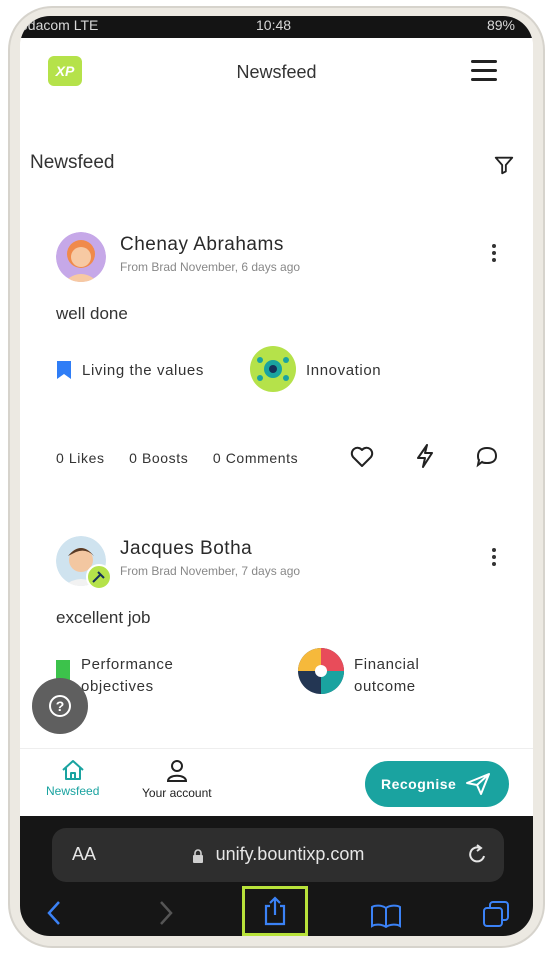  I want to click on value-tag: Performance objectives, so click(127, 675).